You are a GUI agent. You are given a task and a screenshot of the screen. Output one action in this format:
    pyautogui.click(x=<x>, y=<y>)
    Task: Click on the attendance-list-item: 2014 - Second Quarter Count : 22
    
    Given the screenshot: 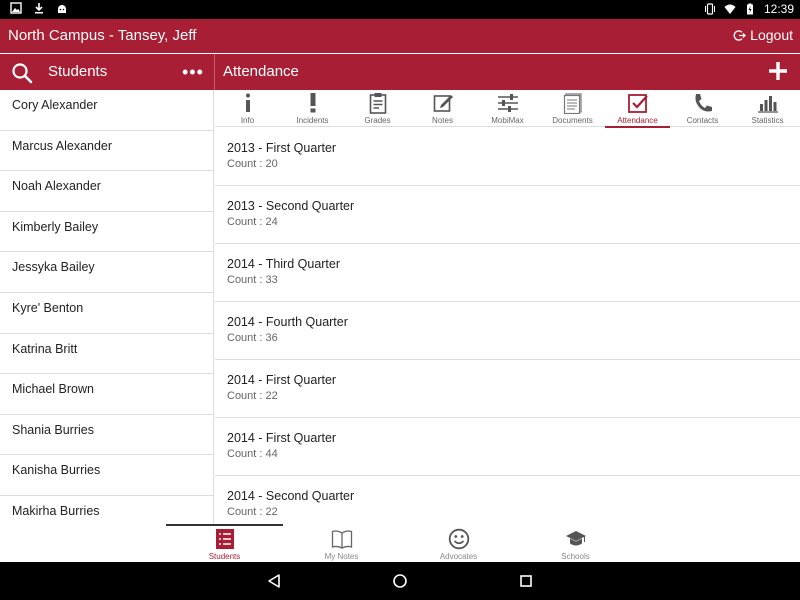 What is the action you would take?
    pyautogui.click(x=507, y=500)
    